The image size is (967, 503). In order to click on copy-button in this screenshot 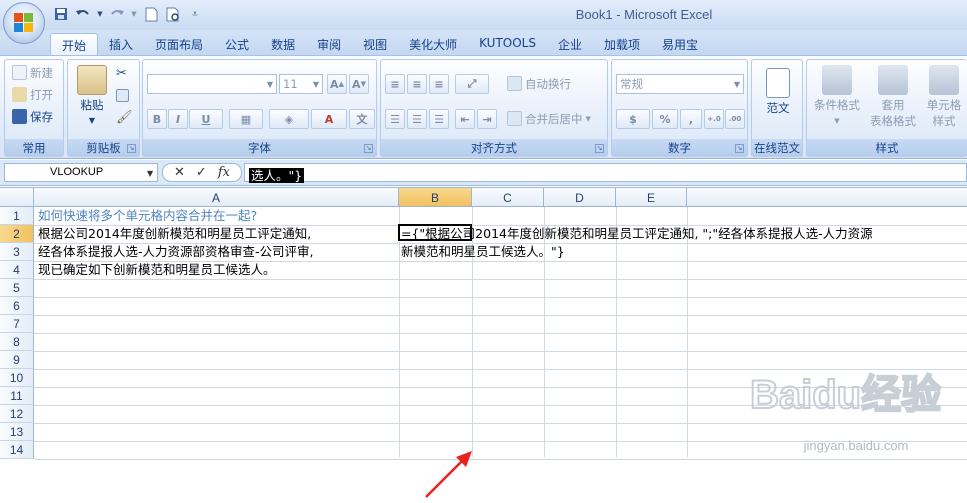, I will do `click(122, 95)`.